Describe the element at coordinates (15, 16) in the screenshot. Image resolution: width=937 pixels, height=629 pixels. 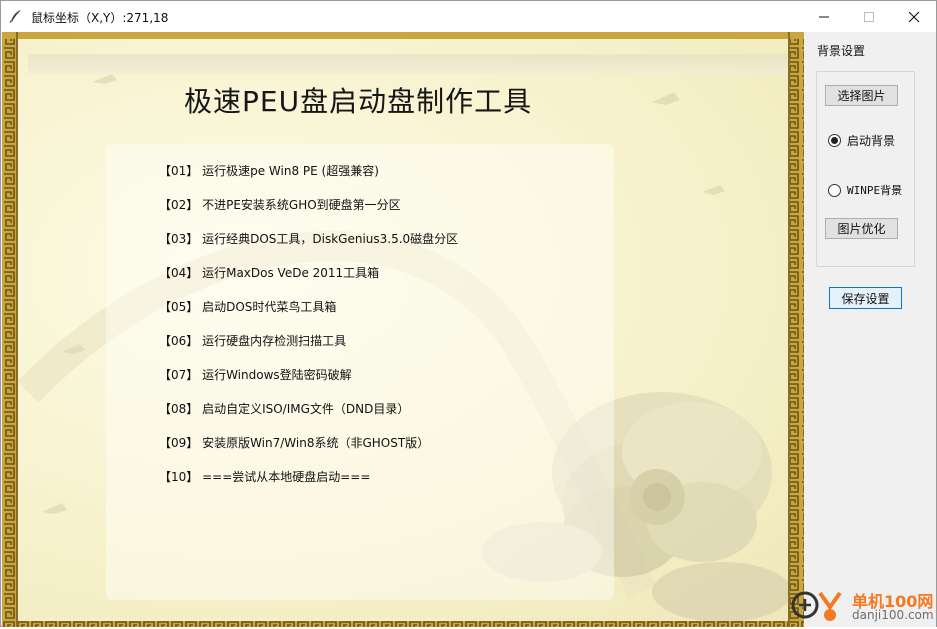
I see `feather-icon` at that location.